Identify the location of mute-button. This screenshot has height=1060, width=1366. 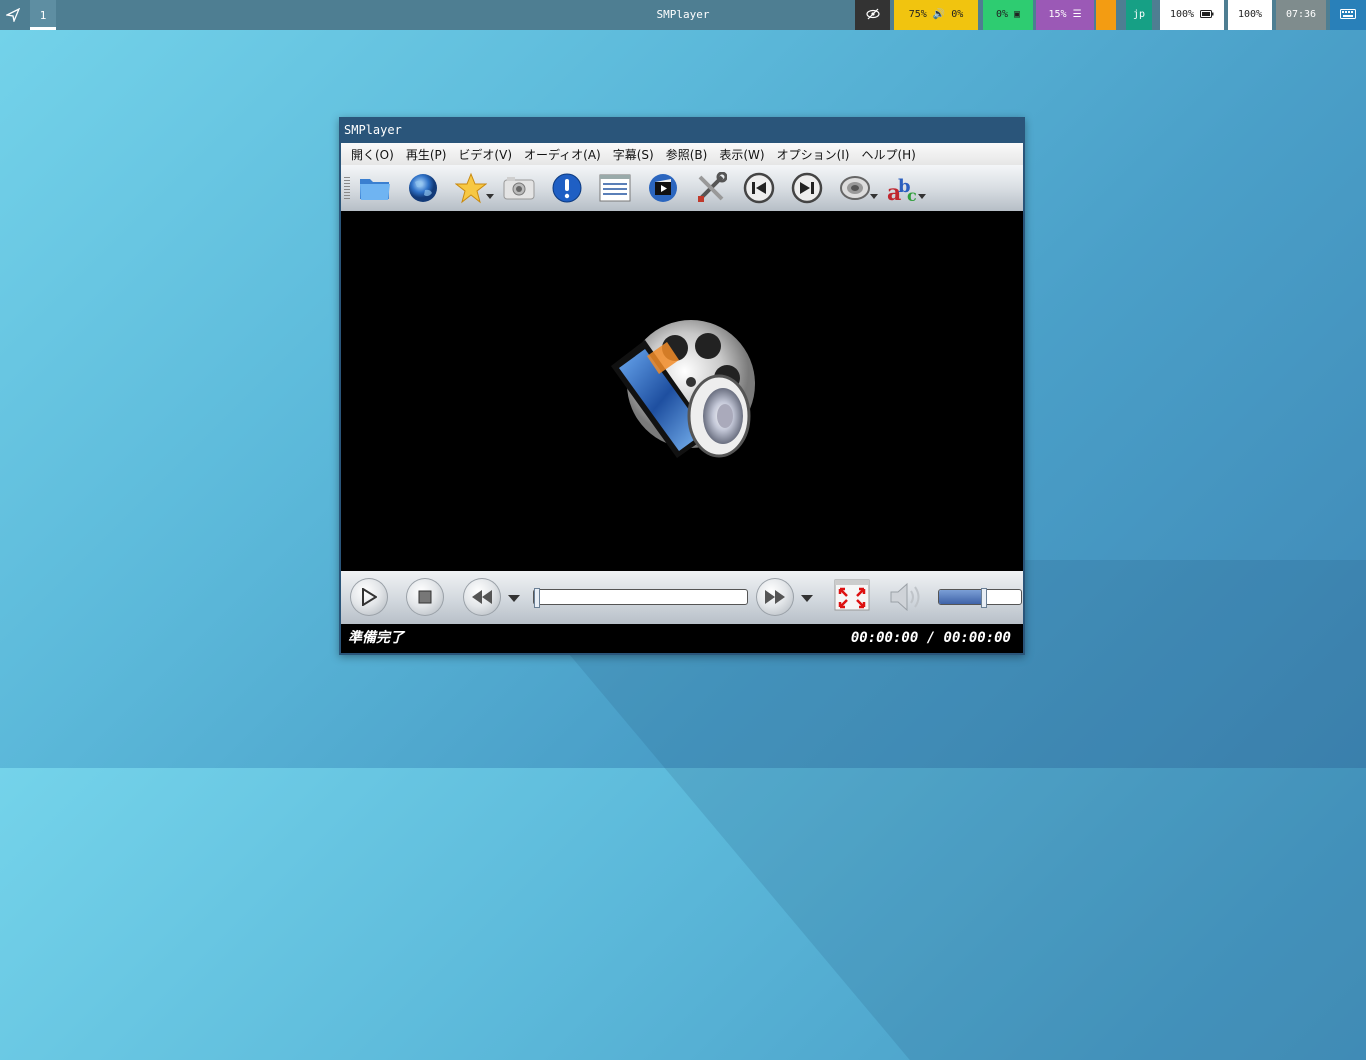
(905, 597).